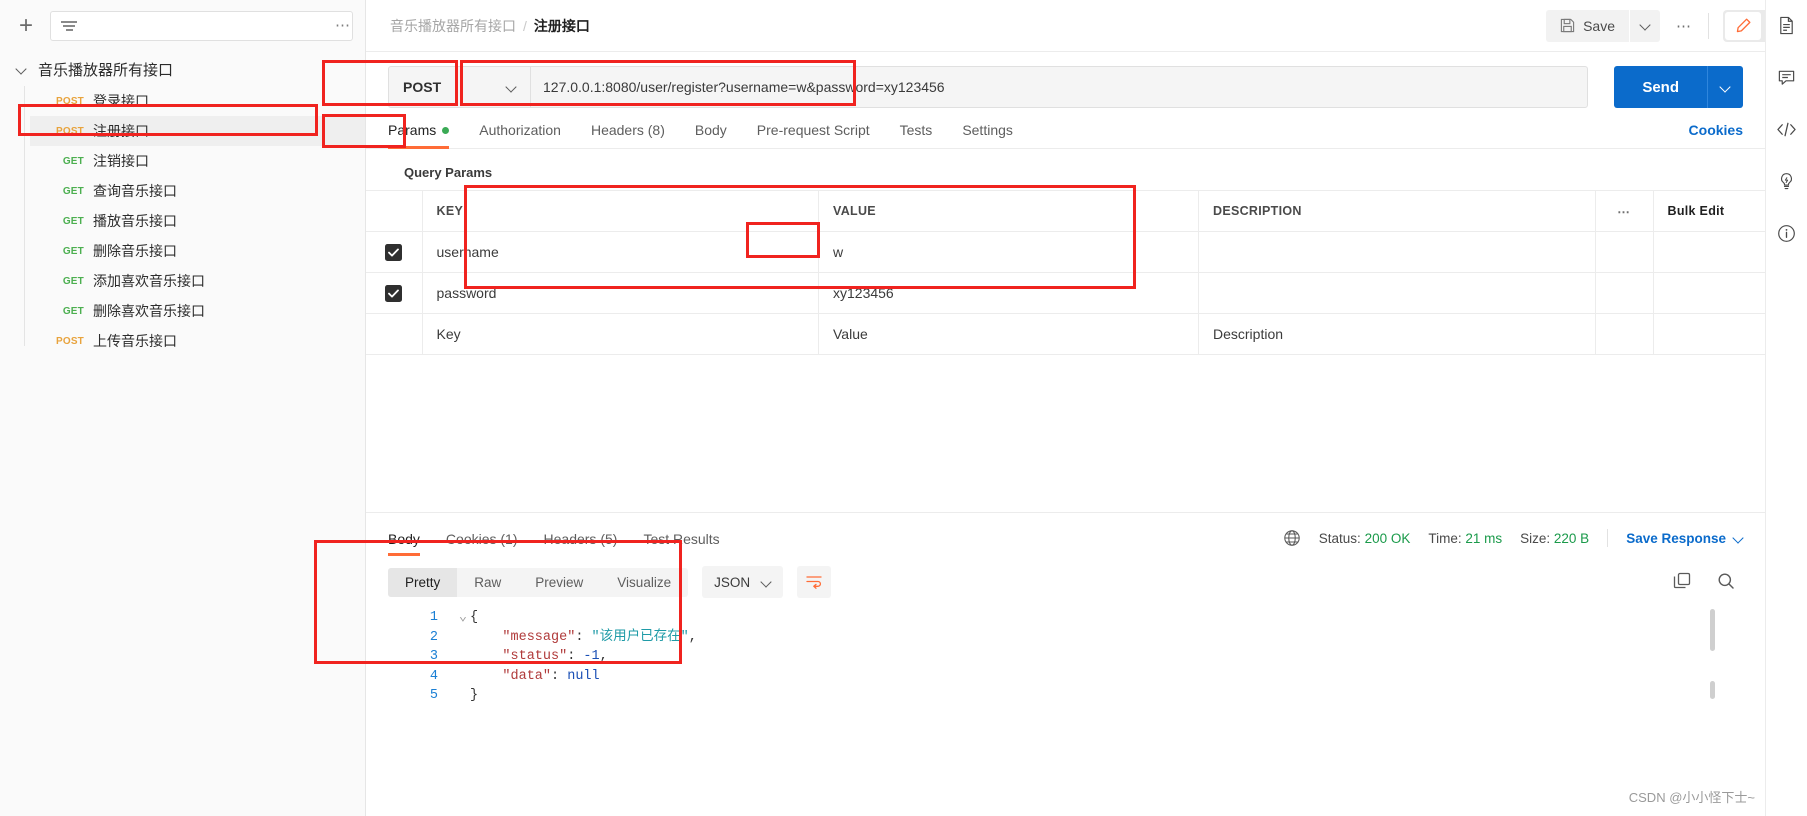 This screenshot has height=816, width=1807. Describe the element at coordinates (559, 582) in the screenshot. I see `view-mode-preview: Preview` at that location.